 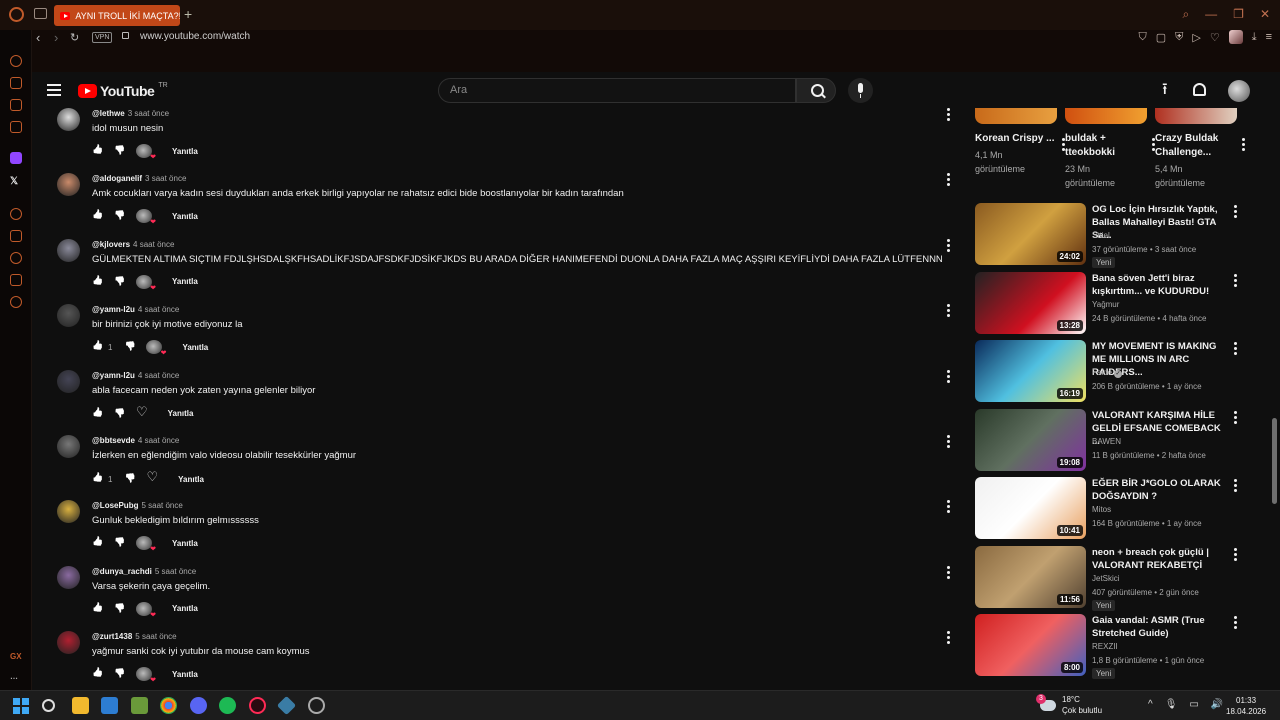 I want to click on gx-cleaner-icon, so click(x=16, y=83).